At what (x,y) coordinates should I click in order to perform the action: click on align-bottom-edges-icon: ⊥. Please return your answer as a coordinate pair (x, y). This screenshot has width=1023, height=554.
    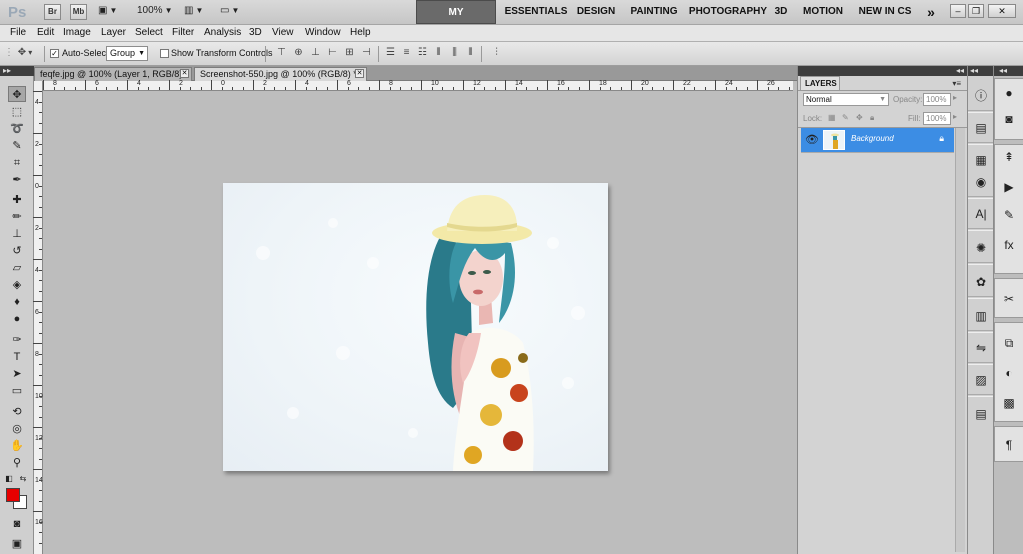
    Looking at the image, I should click on (315, 53).